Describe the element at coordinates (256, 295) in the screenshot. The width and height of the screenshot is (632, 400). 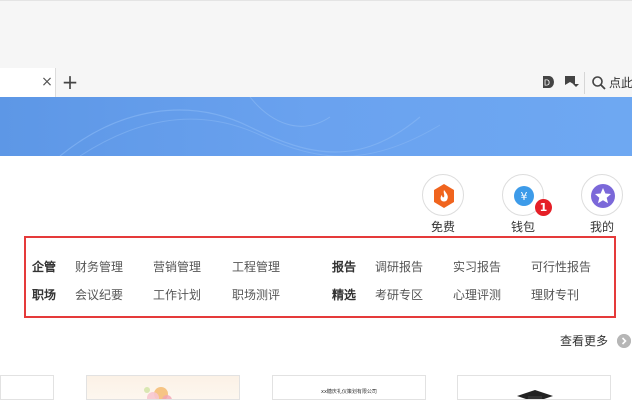
I see `category-link: 职场测评` at that location.